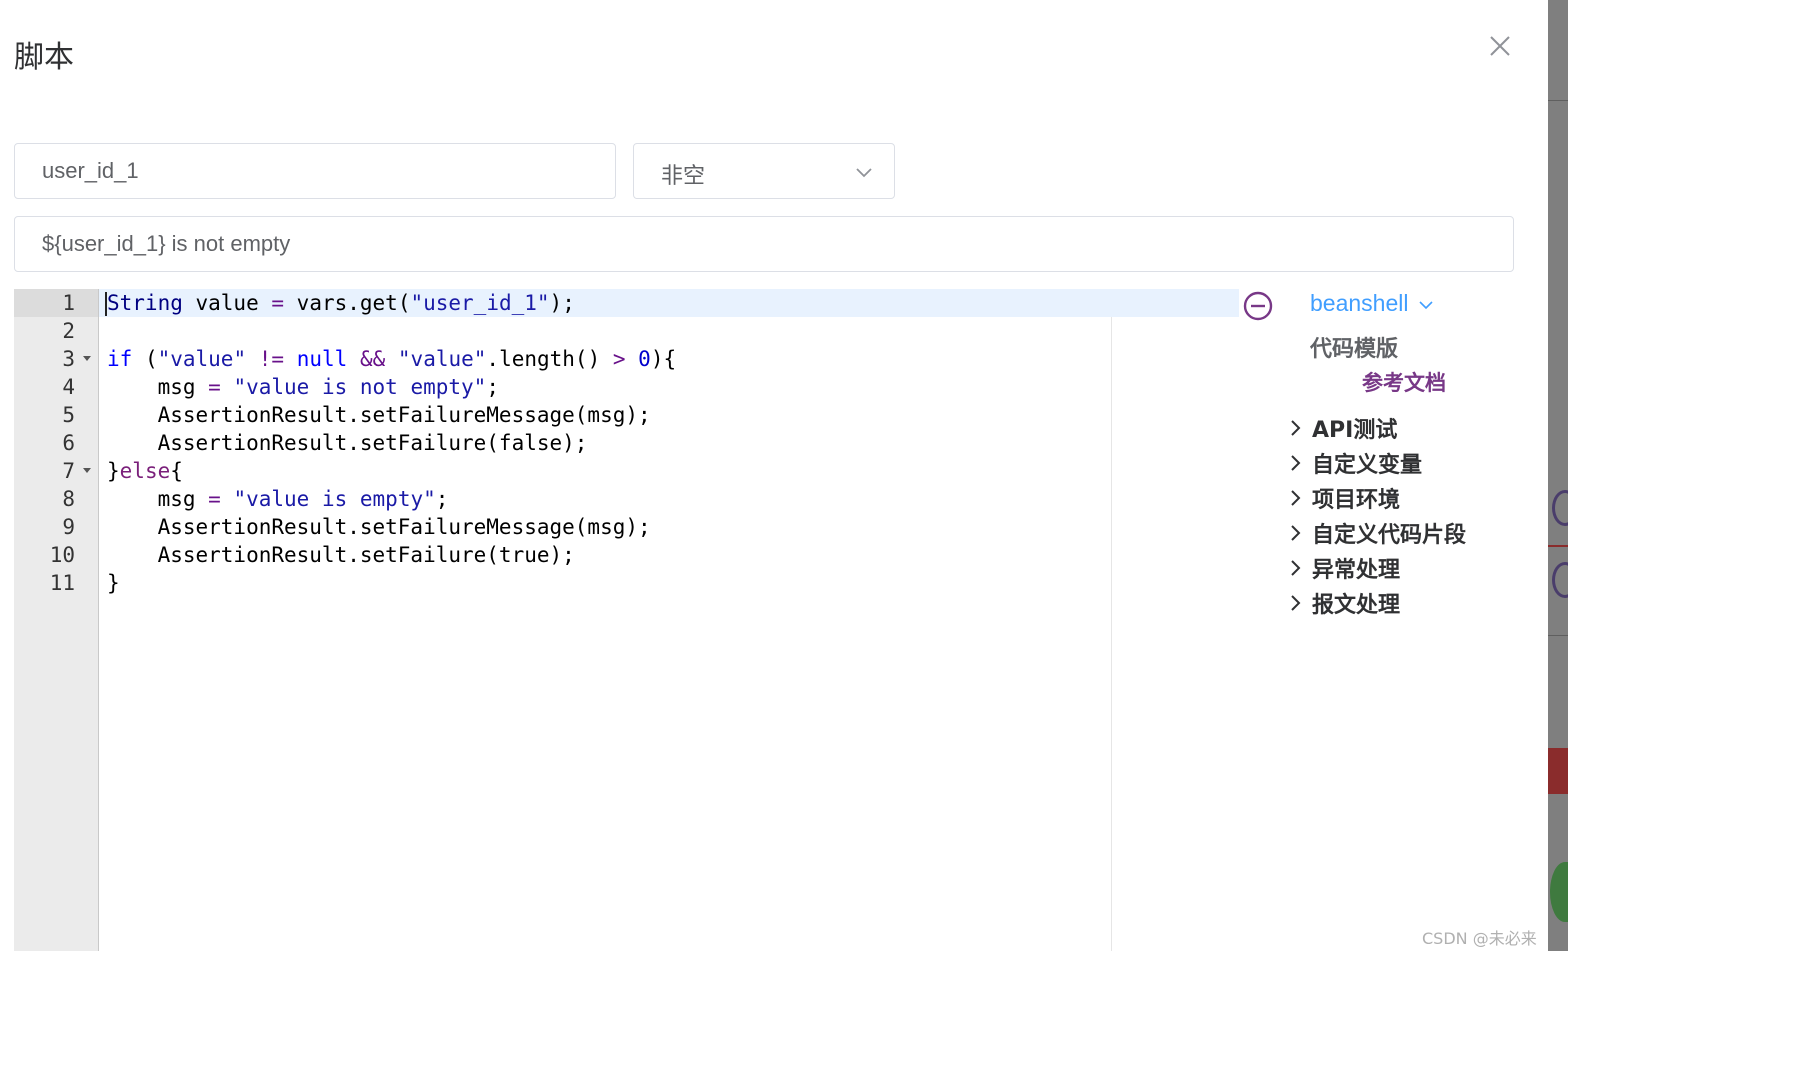 This screenshot has height=1090, width=1798. I want to click on code-line: msg = "value is empty";, so click(669, 499).